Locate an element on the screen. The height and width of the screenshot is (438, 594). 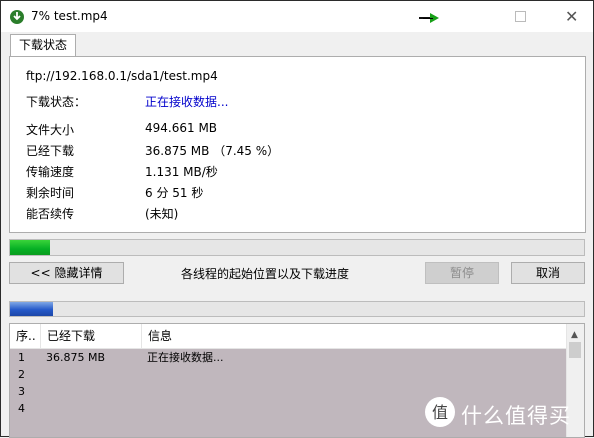
cell-index: 4 is located at coordinates (21, 408).